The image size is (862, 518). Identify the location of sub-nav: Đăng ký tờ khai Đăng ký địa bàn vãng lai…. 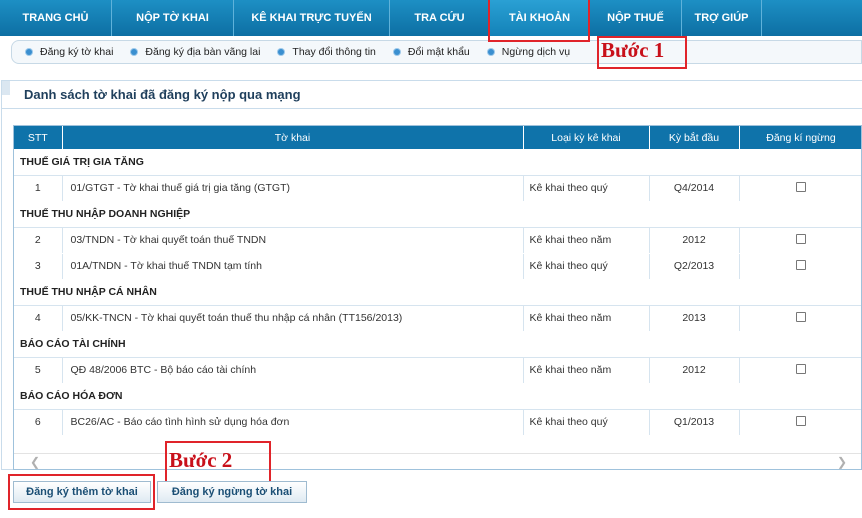
(436, 52).